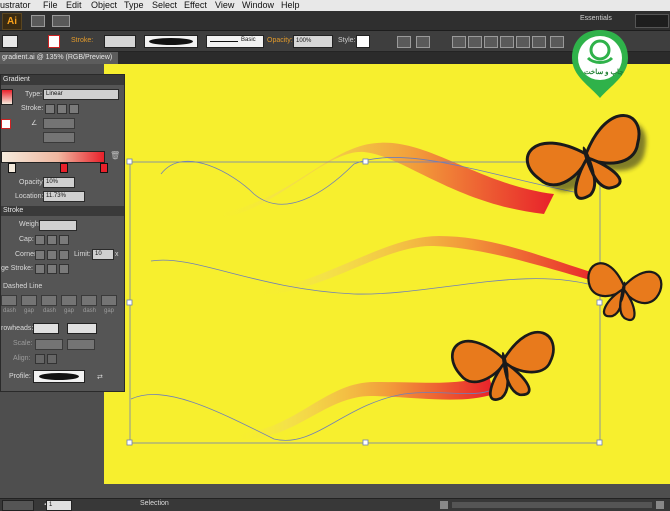  Describe the element at coordinates (459, 42) in the screenshot. I see `align-left-icon` at that location.